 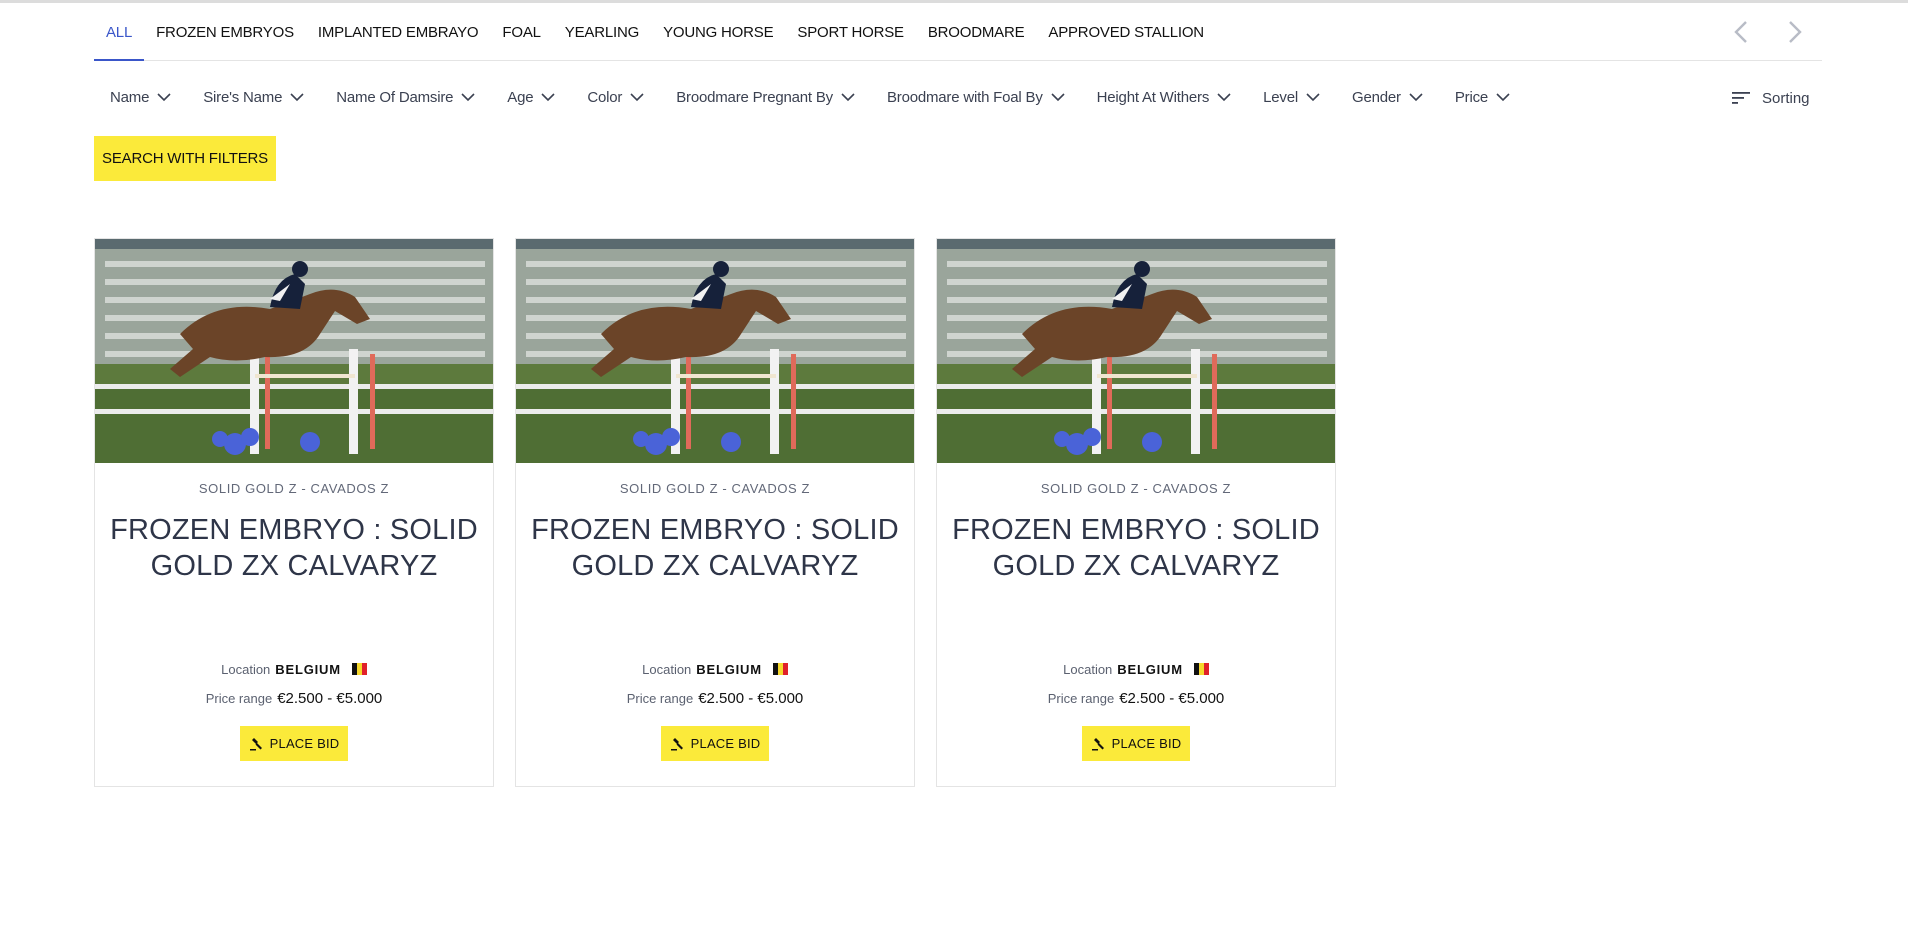 I want to click on tab-all: ALL, so click(x=119, y=32).